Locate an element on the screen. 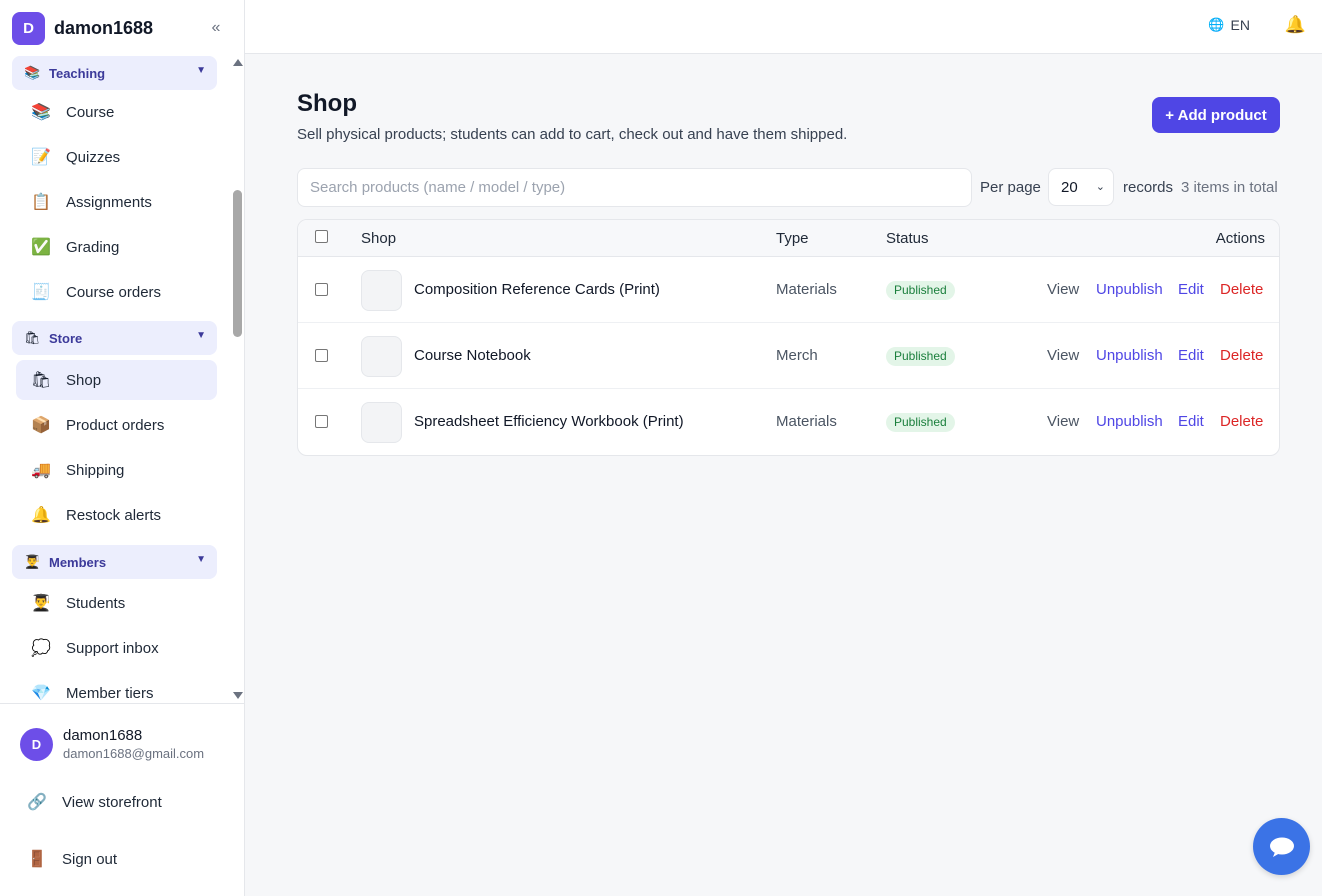 This screenshot has width=1322, height=896. sidebar-item-grading: ✅ Grading is located at coordinates (116, 247).